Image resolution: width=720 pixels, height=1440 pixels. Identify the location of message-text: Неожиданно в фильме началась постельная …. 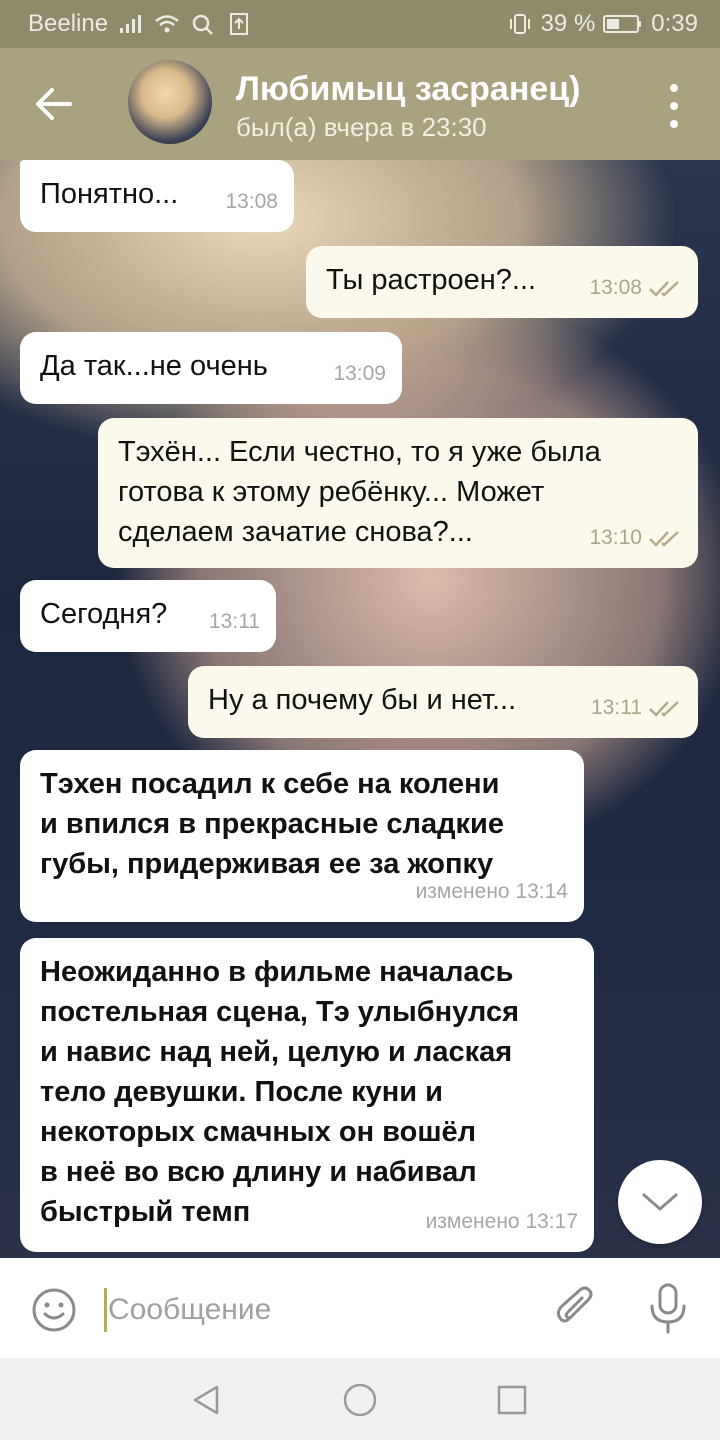
(280, 1092).